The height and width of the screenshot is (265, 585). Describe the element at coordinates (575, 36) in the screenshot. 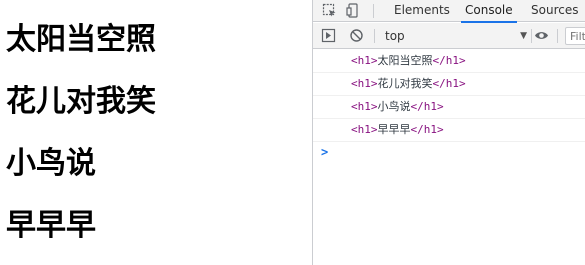

I see `filter-input` at that location.